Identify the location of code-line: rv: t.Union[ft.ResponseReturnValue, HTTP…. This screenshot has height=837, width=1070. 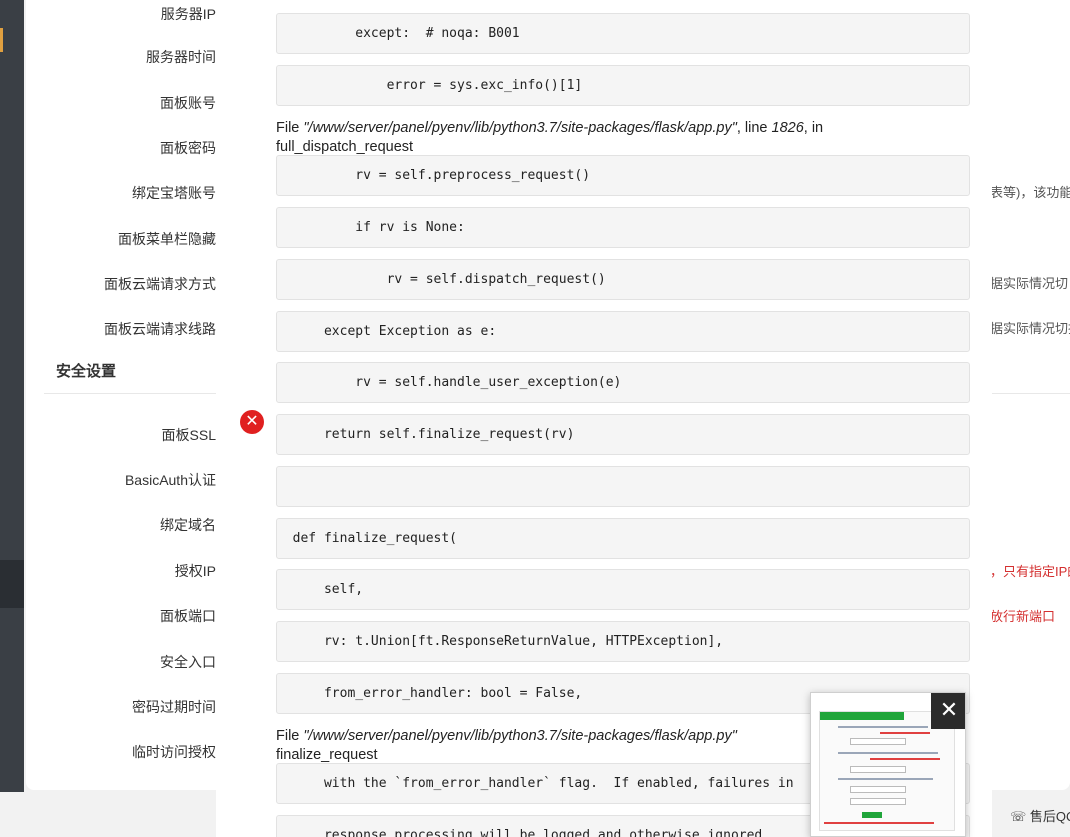
(623, 641).